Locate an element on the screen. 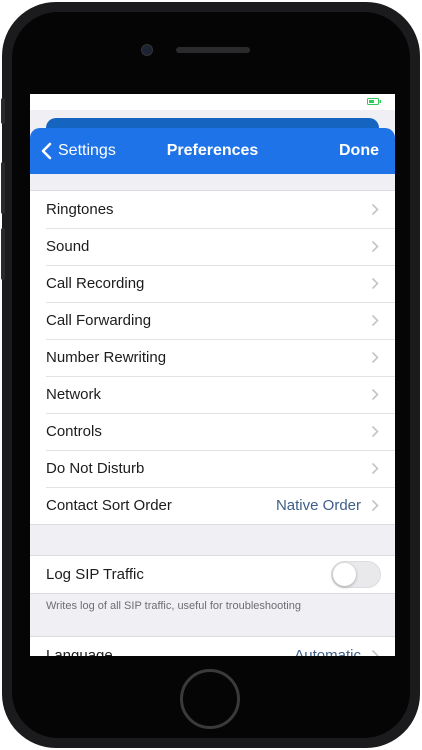 The width and height of the screenshot is (422, 750). toggle-knob is located at coordinates (344, 574).